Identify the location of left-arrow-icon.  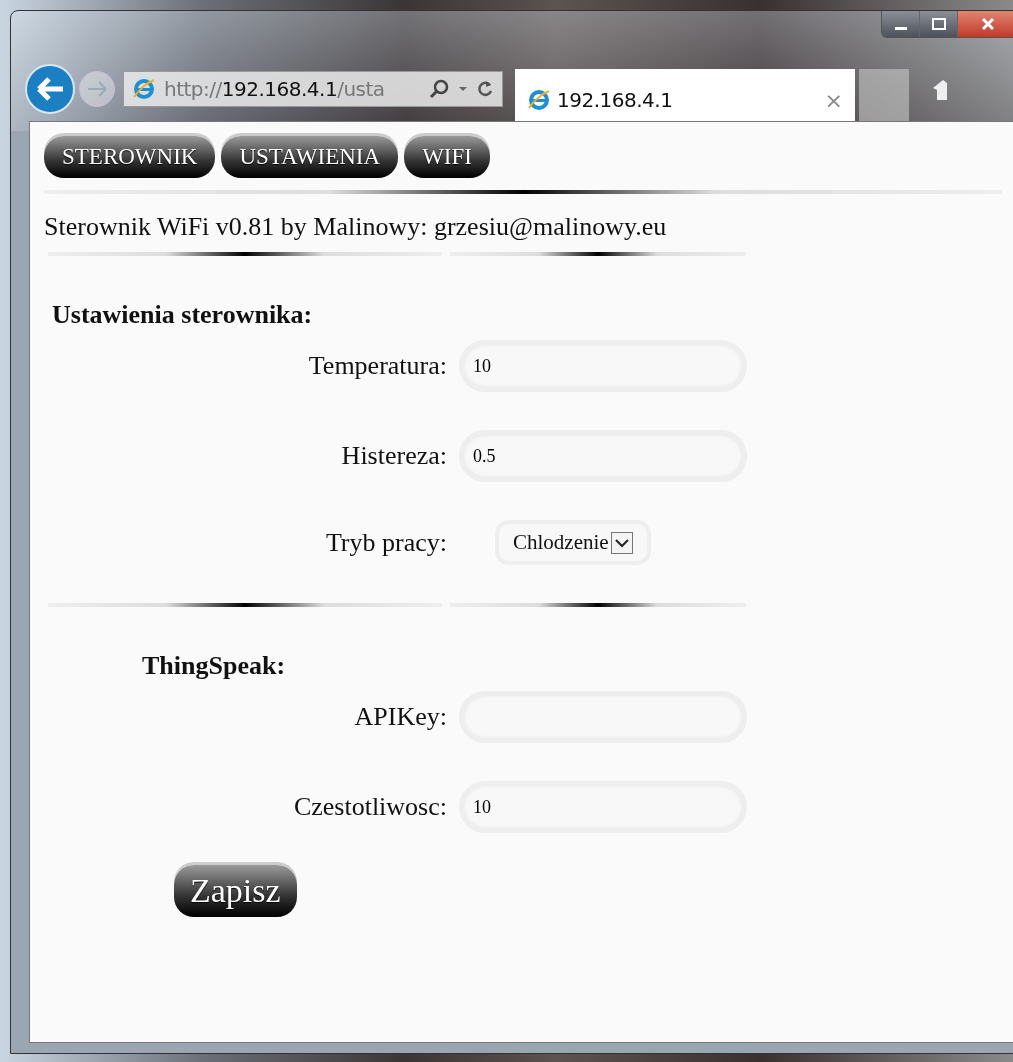
(50, 89).